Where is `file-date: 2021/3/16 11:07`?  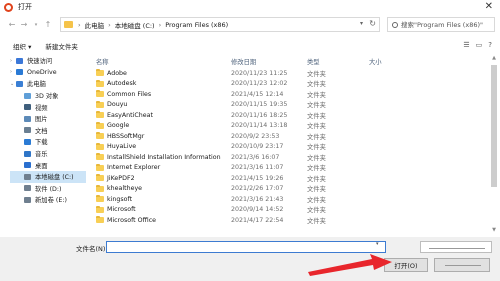
file-date: 2021/3/16 11:07 is located at coordinates (257, 168).